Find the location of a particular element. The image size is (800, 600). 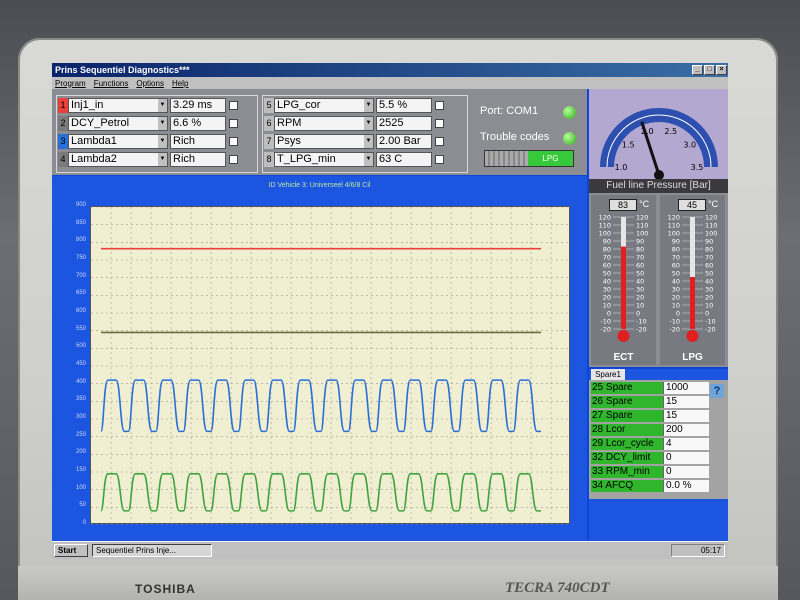

model-label: TECRA 740CDT is located at coordinates (557, 588).